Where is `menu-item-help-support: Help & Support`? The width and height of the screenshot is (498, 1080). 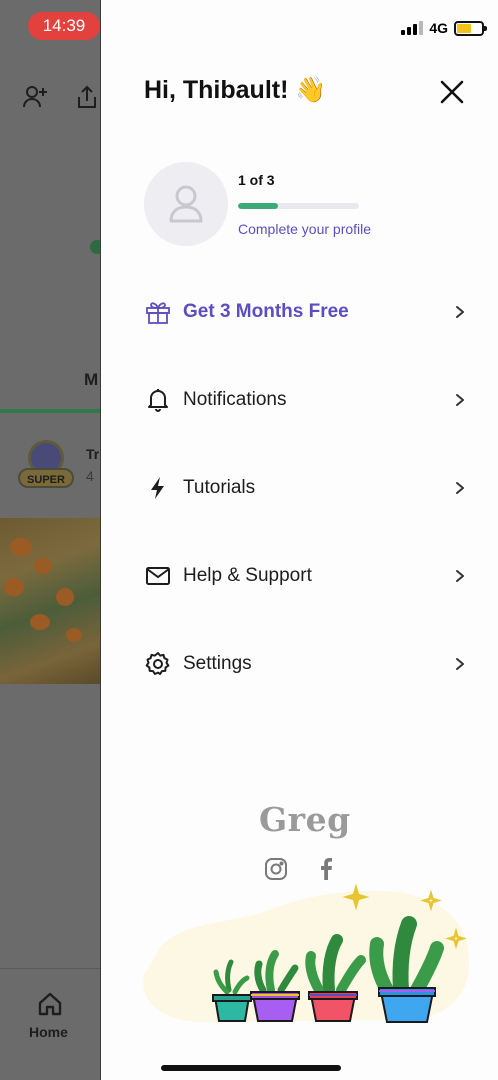 menu-item-help-support: Help & Support is located at coordinates (305, 576).